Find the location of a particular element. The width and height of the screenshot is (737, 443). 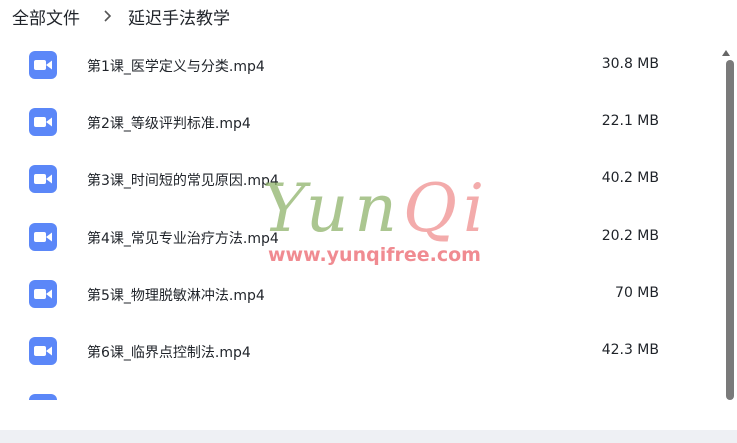

chevron-right-icon is located at coordinates (108, 16).